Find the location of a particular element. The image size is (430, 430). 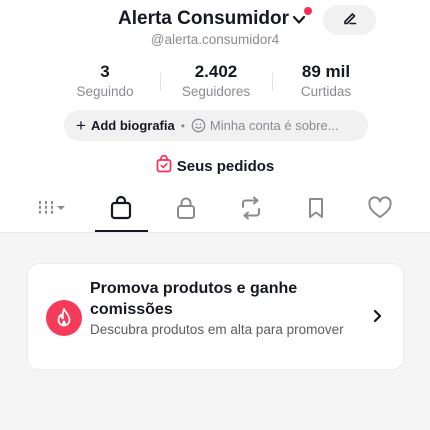

stat-value: 3 is located at coordinates (105, 71).